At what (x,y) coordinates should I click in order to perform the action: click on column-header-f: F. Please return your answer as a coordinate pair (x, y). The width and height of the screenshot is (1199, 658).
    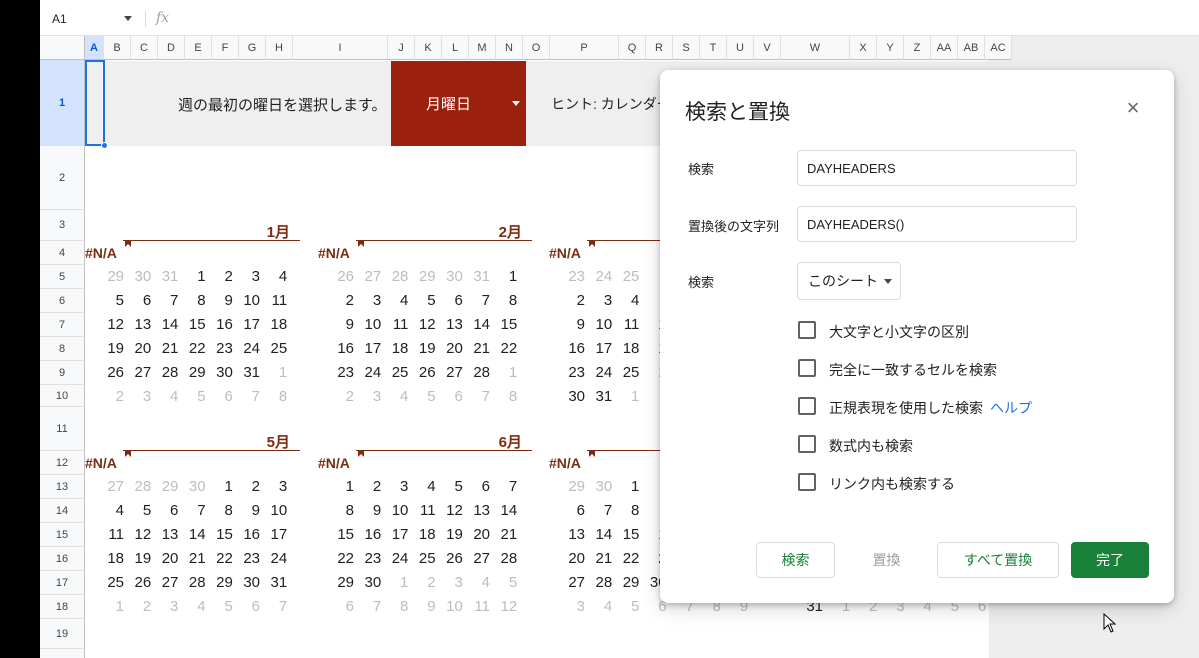
    Looking at the image, I should click on (225, 48).